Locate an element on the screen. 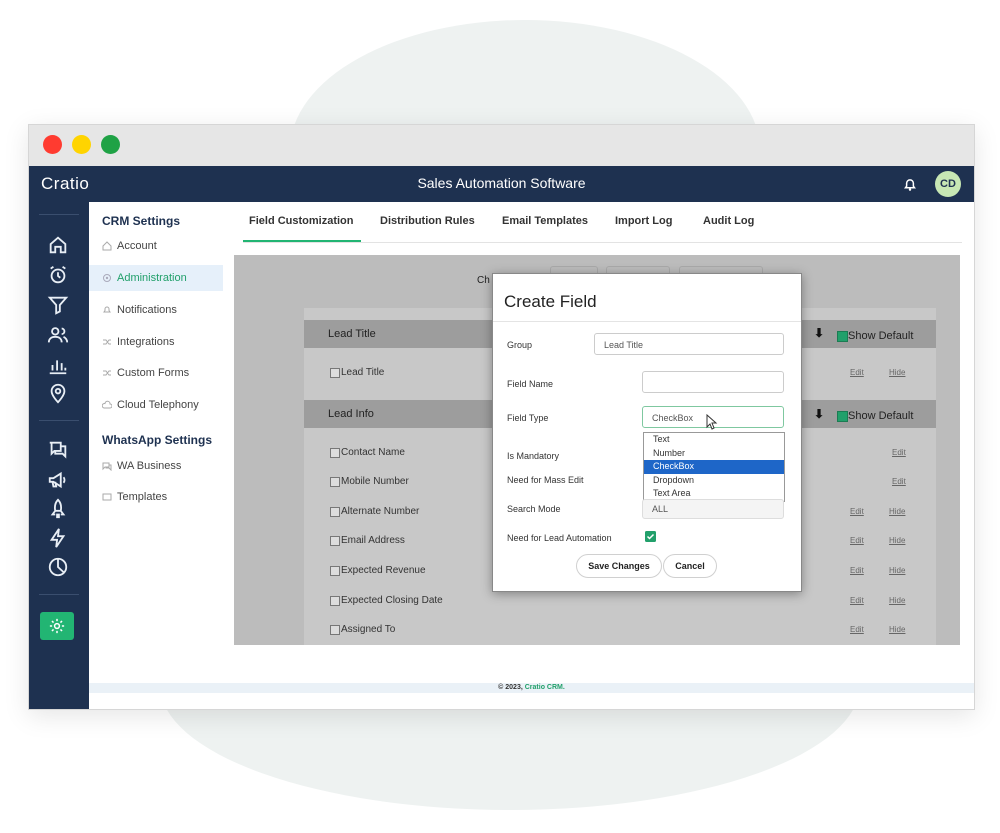 The height and width of the screenshot is (833, 1000). sidebar-item-administration: Administration is located at coordinates (156, 278).